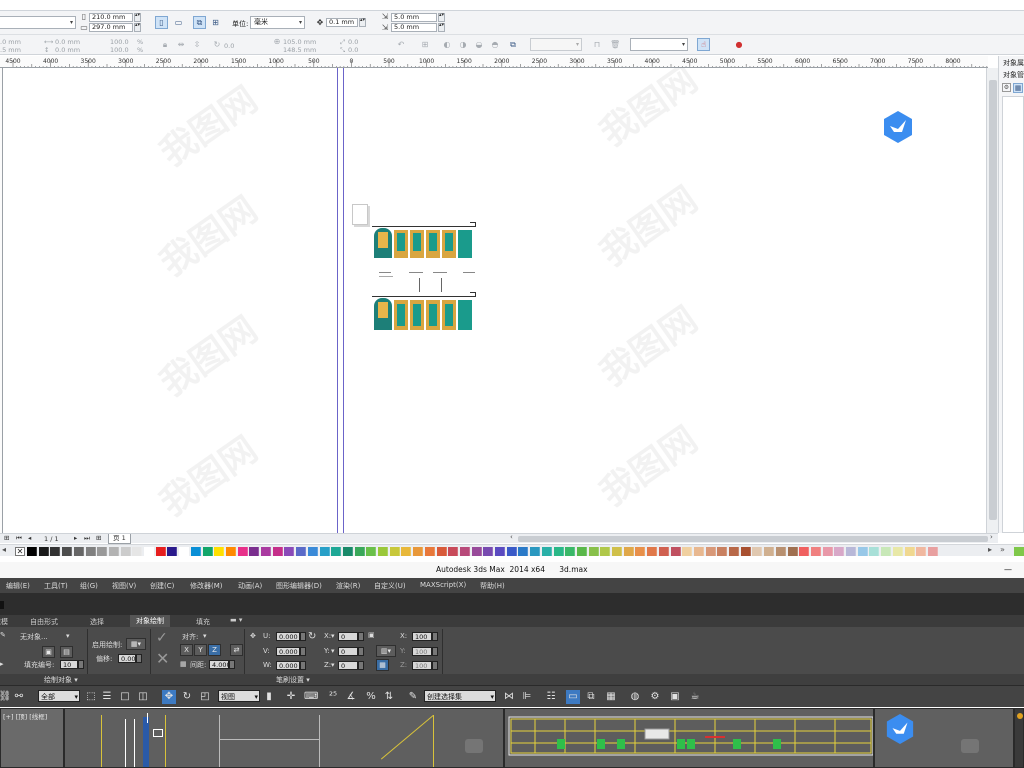 The image size is (1024, 768). I want to click on prev-page-icon: ◂, so click(29, 538).